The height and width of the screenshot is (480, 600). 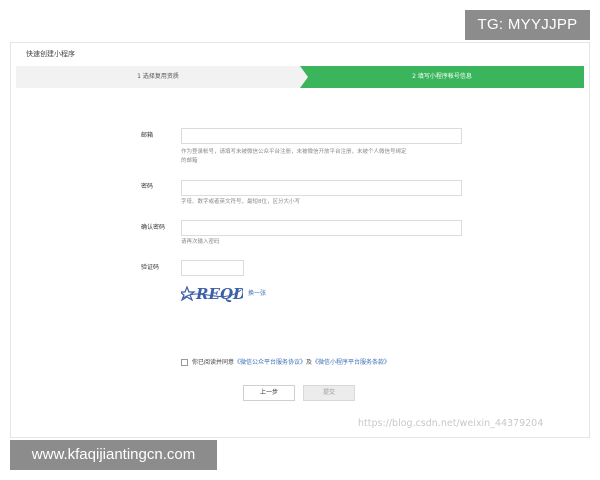 I want to click on confirm-password-input, so click(x=321, y=228).